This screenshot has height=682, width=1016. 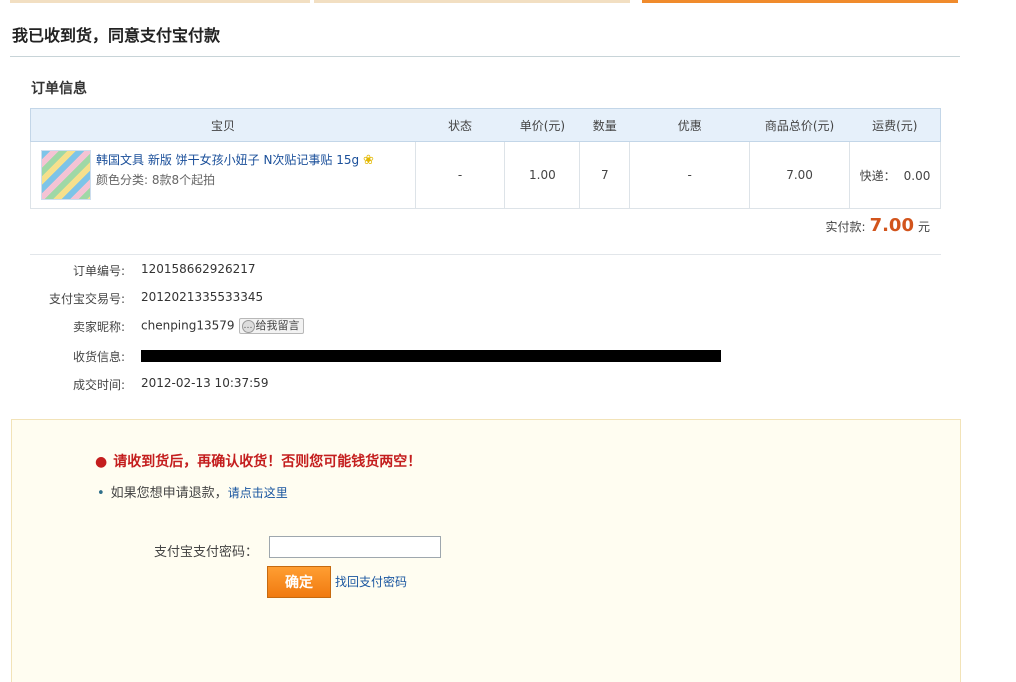 What do you see at coordinates (98, 357) in the screenshot?
I see `shipping-info-label: 收货信息:` at bounding box center [98, 357].